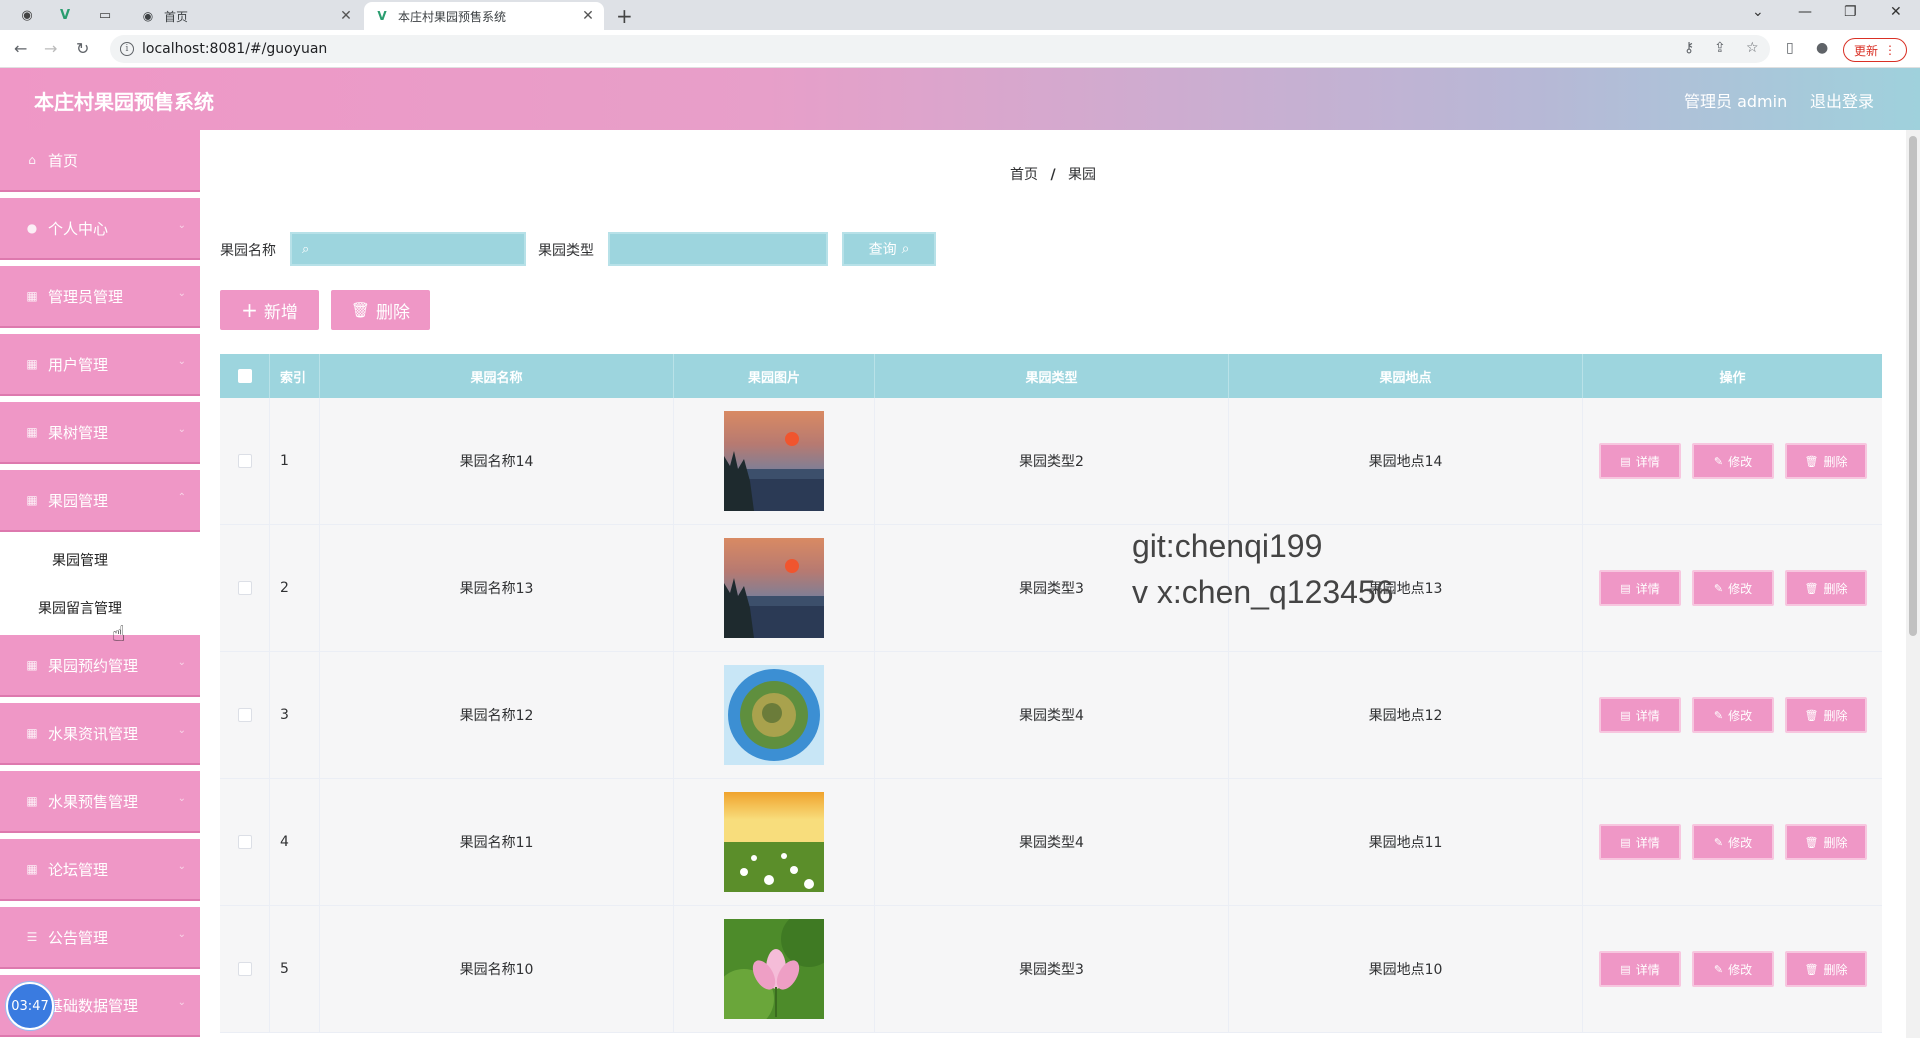  I want to click on sidebar-item-fruit-presale: ▦ 水果预售管理 ⌄, so click(100, 801).